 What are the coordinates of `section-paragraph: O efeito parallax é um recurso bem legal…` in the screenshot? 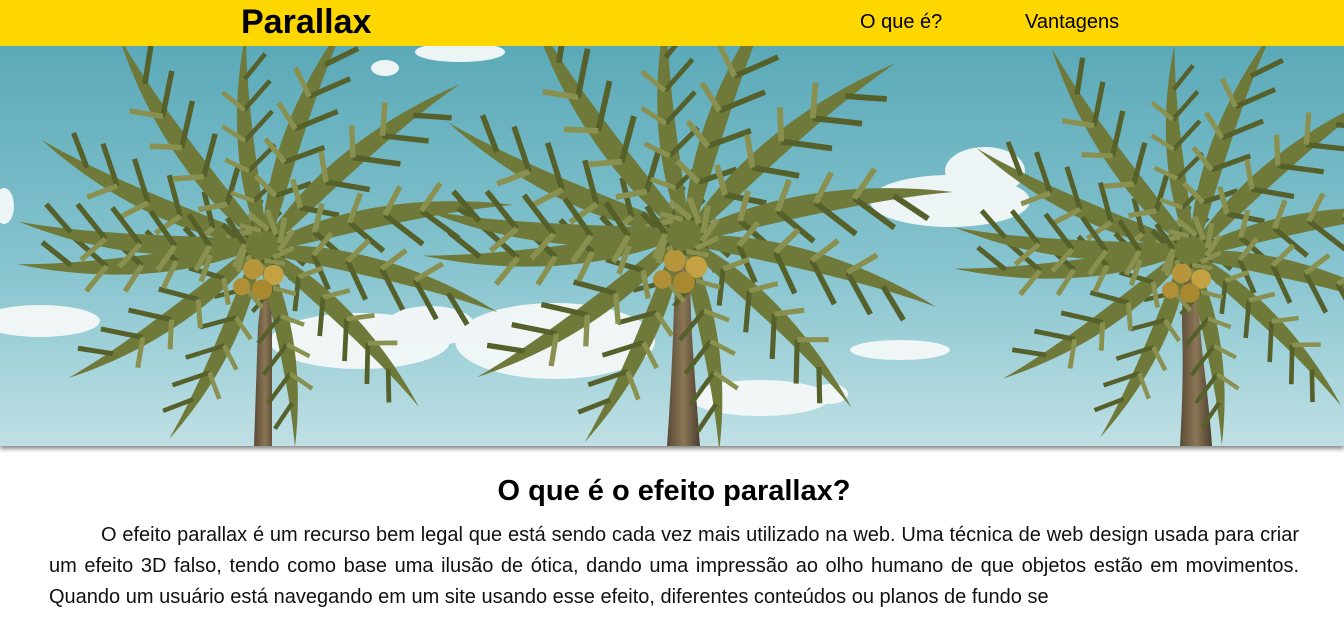 It's located at (674, 566).